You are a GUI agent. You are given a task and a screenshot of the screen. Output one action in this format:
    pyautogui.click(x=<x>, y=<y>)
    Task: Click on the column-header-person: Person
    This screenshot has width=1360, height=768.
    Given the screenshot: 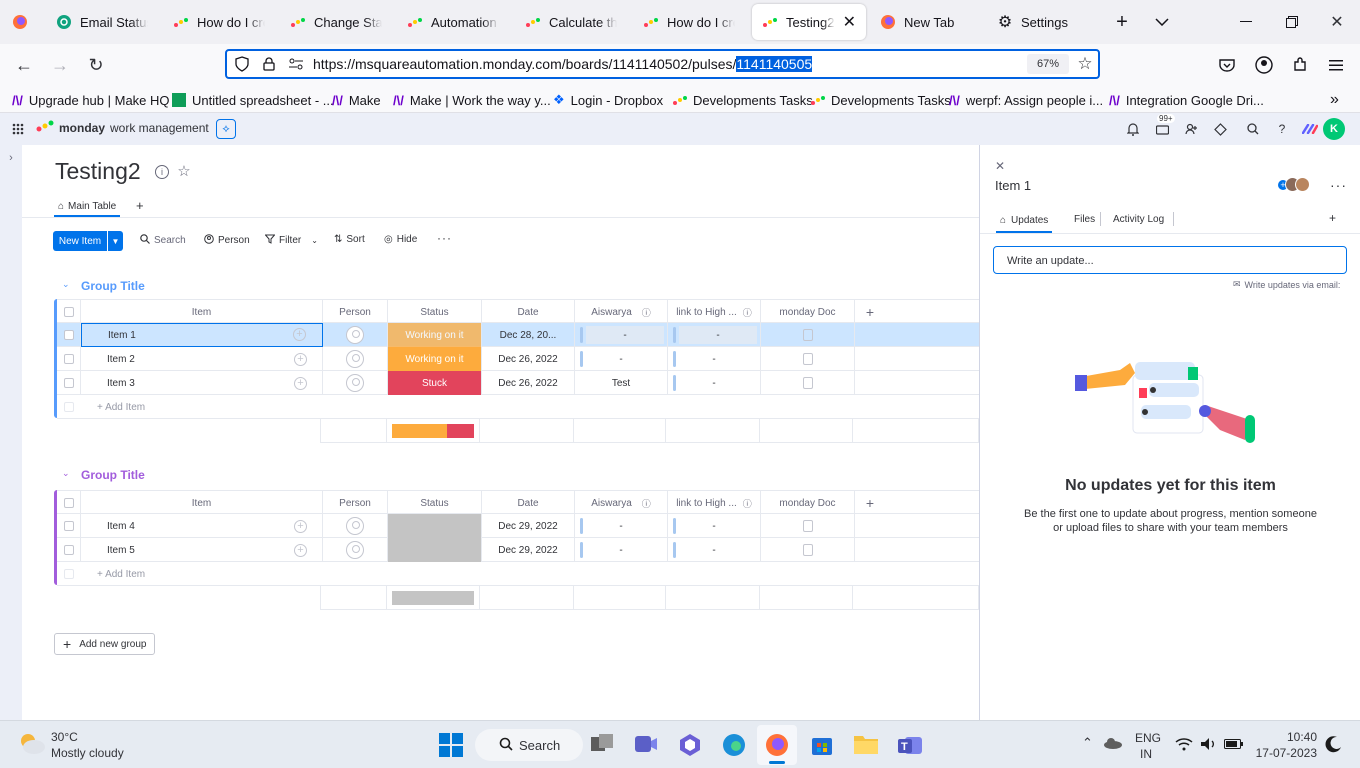 What is the action you would take?
    pyautogui.click(x=355, y=312)
    